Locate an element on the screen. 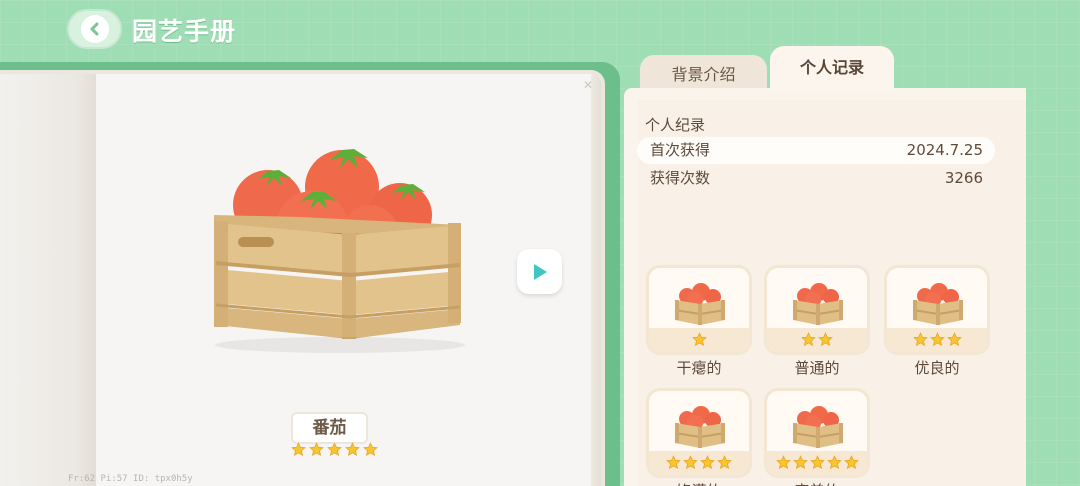 This screenshot has width=1080, height=486. debug-info-text: Fr:62 Pi:57 ID: tpx0h5y is located at coordinates (130, 479).